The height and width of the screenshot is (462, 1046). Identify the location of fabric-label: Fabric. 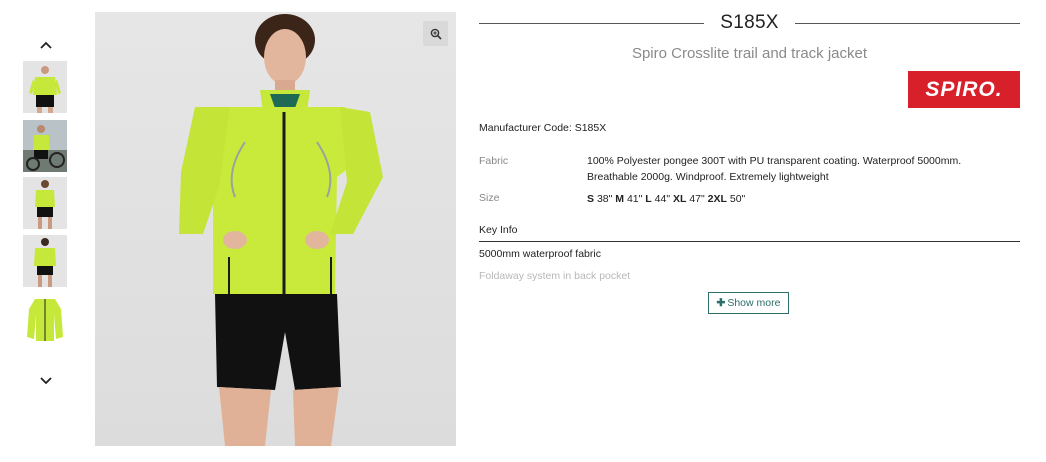
(494, 161).